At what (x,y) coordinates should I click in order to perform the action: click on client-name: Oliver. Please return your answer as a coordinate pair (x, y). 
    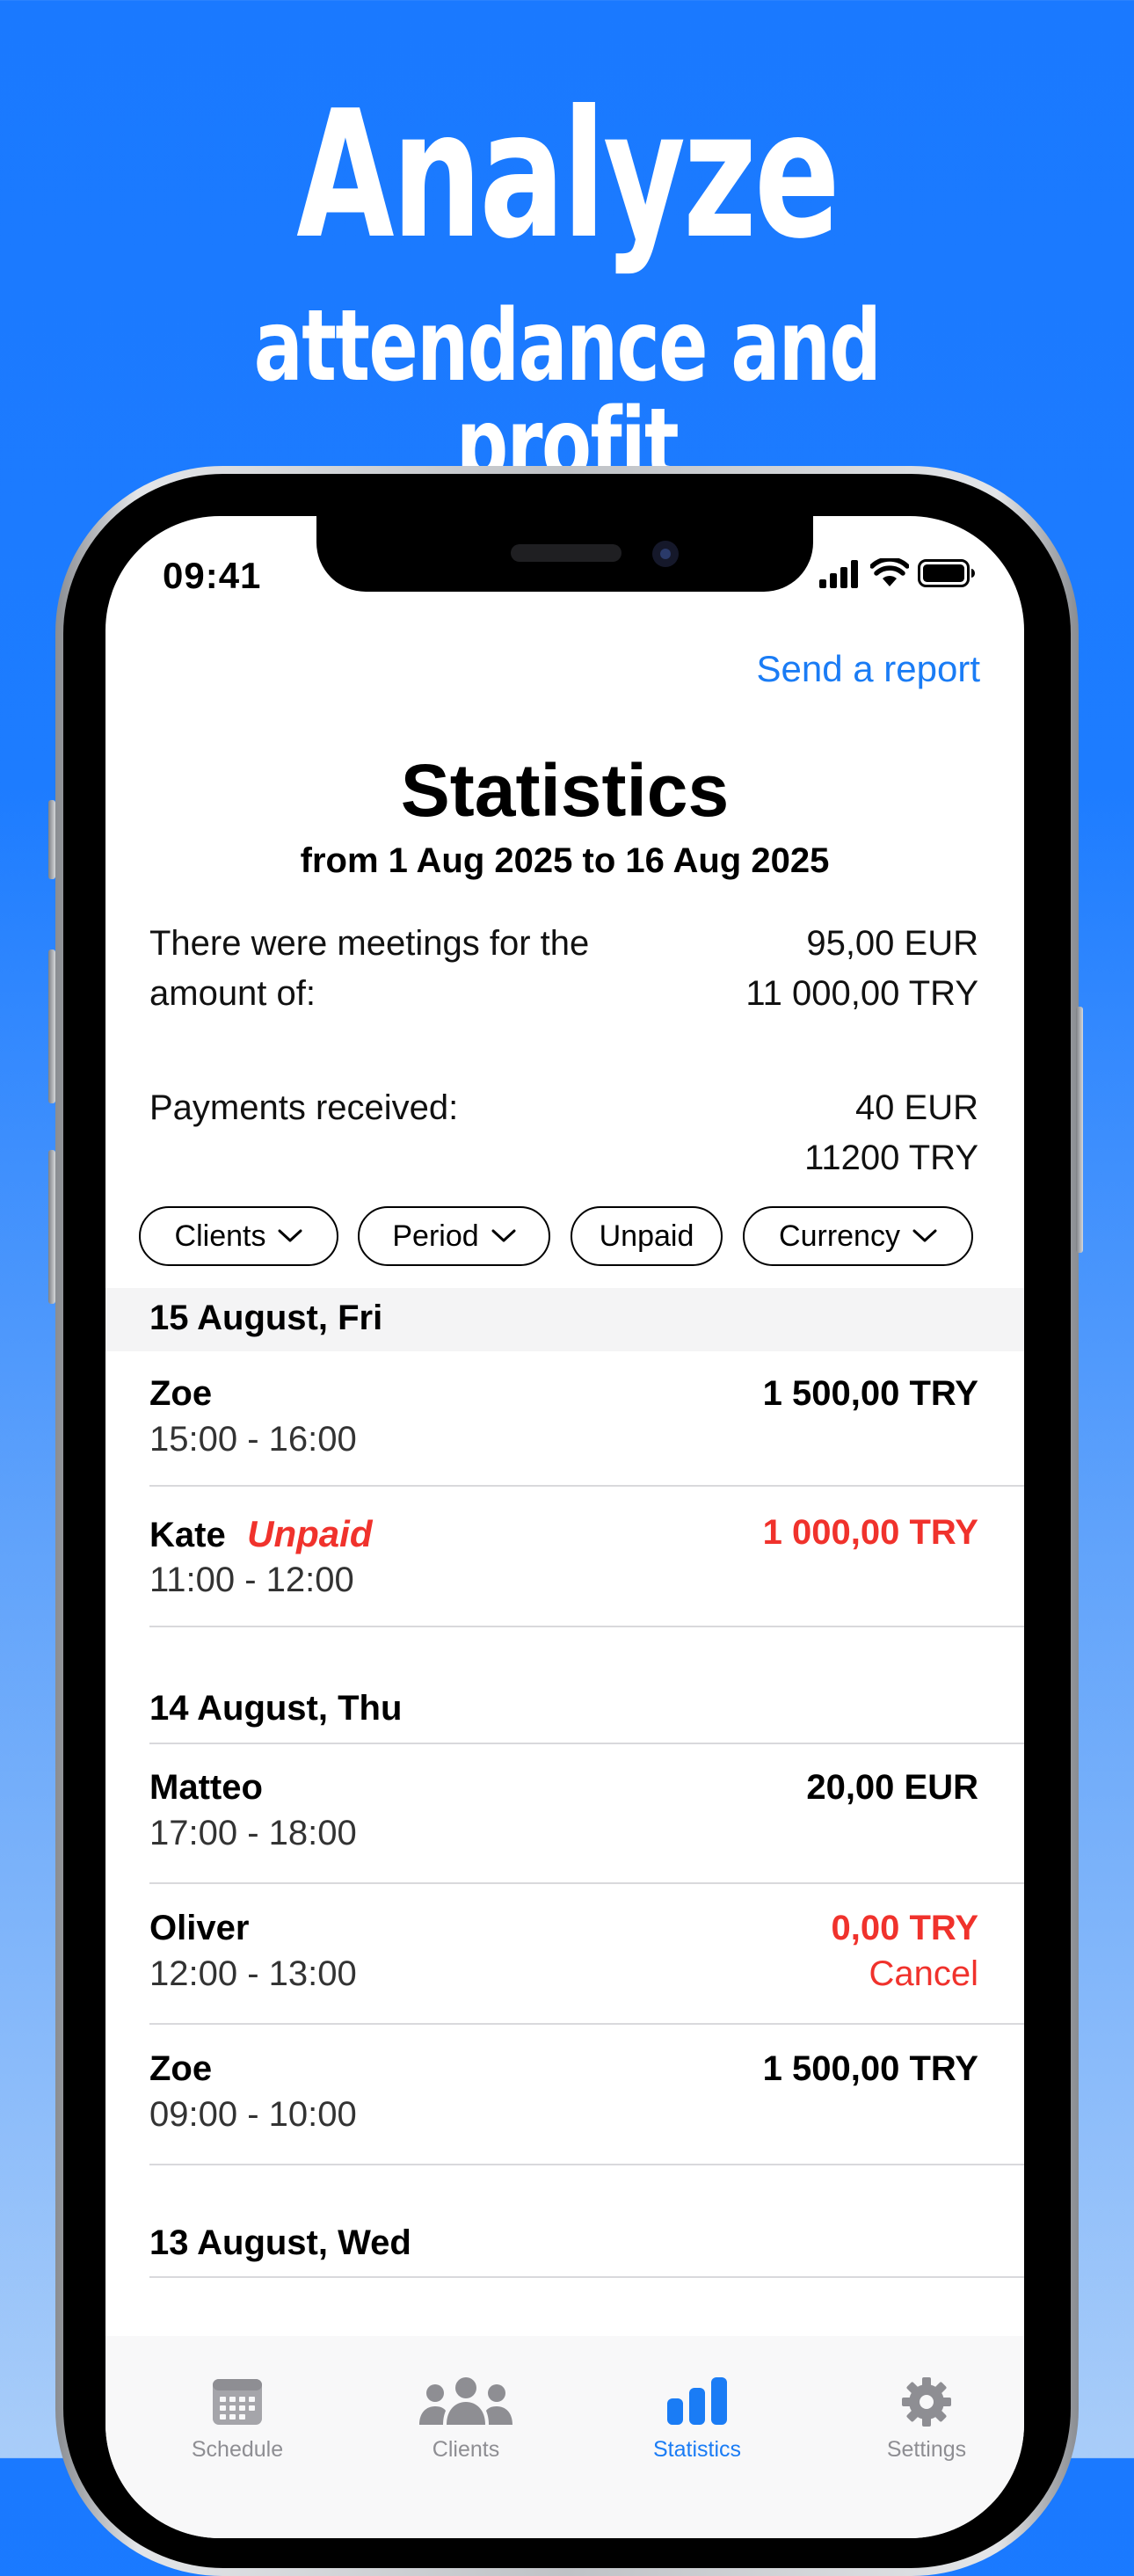
    Looking at the image, I should click on (200, 1928).